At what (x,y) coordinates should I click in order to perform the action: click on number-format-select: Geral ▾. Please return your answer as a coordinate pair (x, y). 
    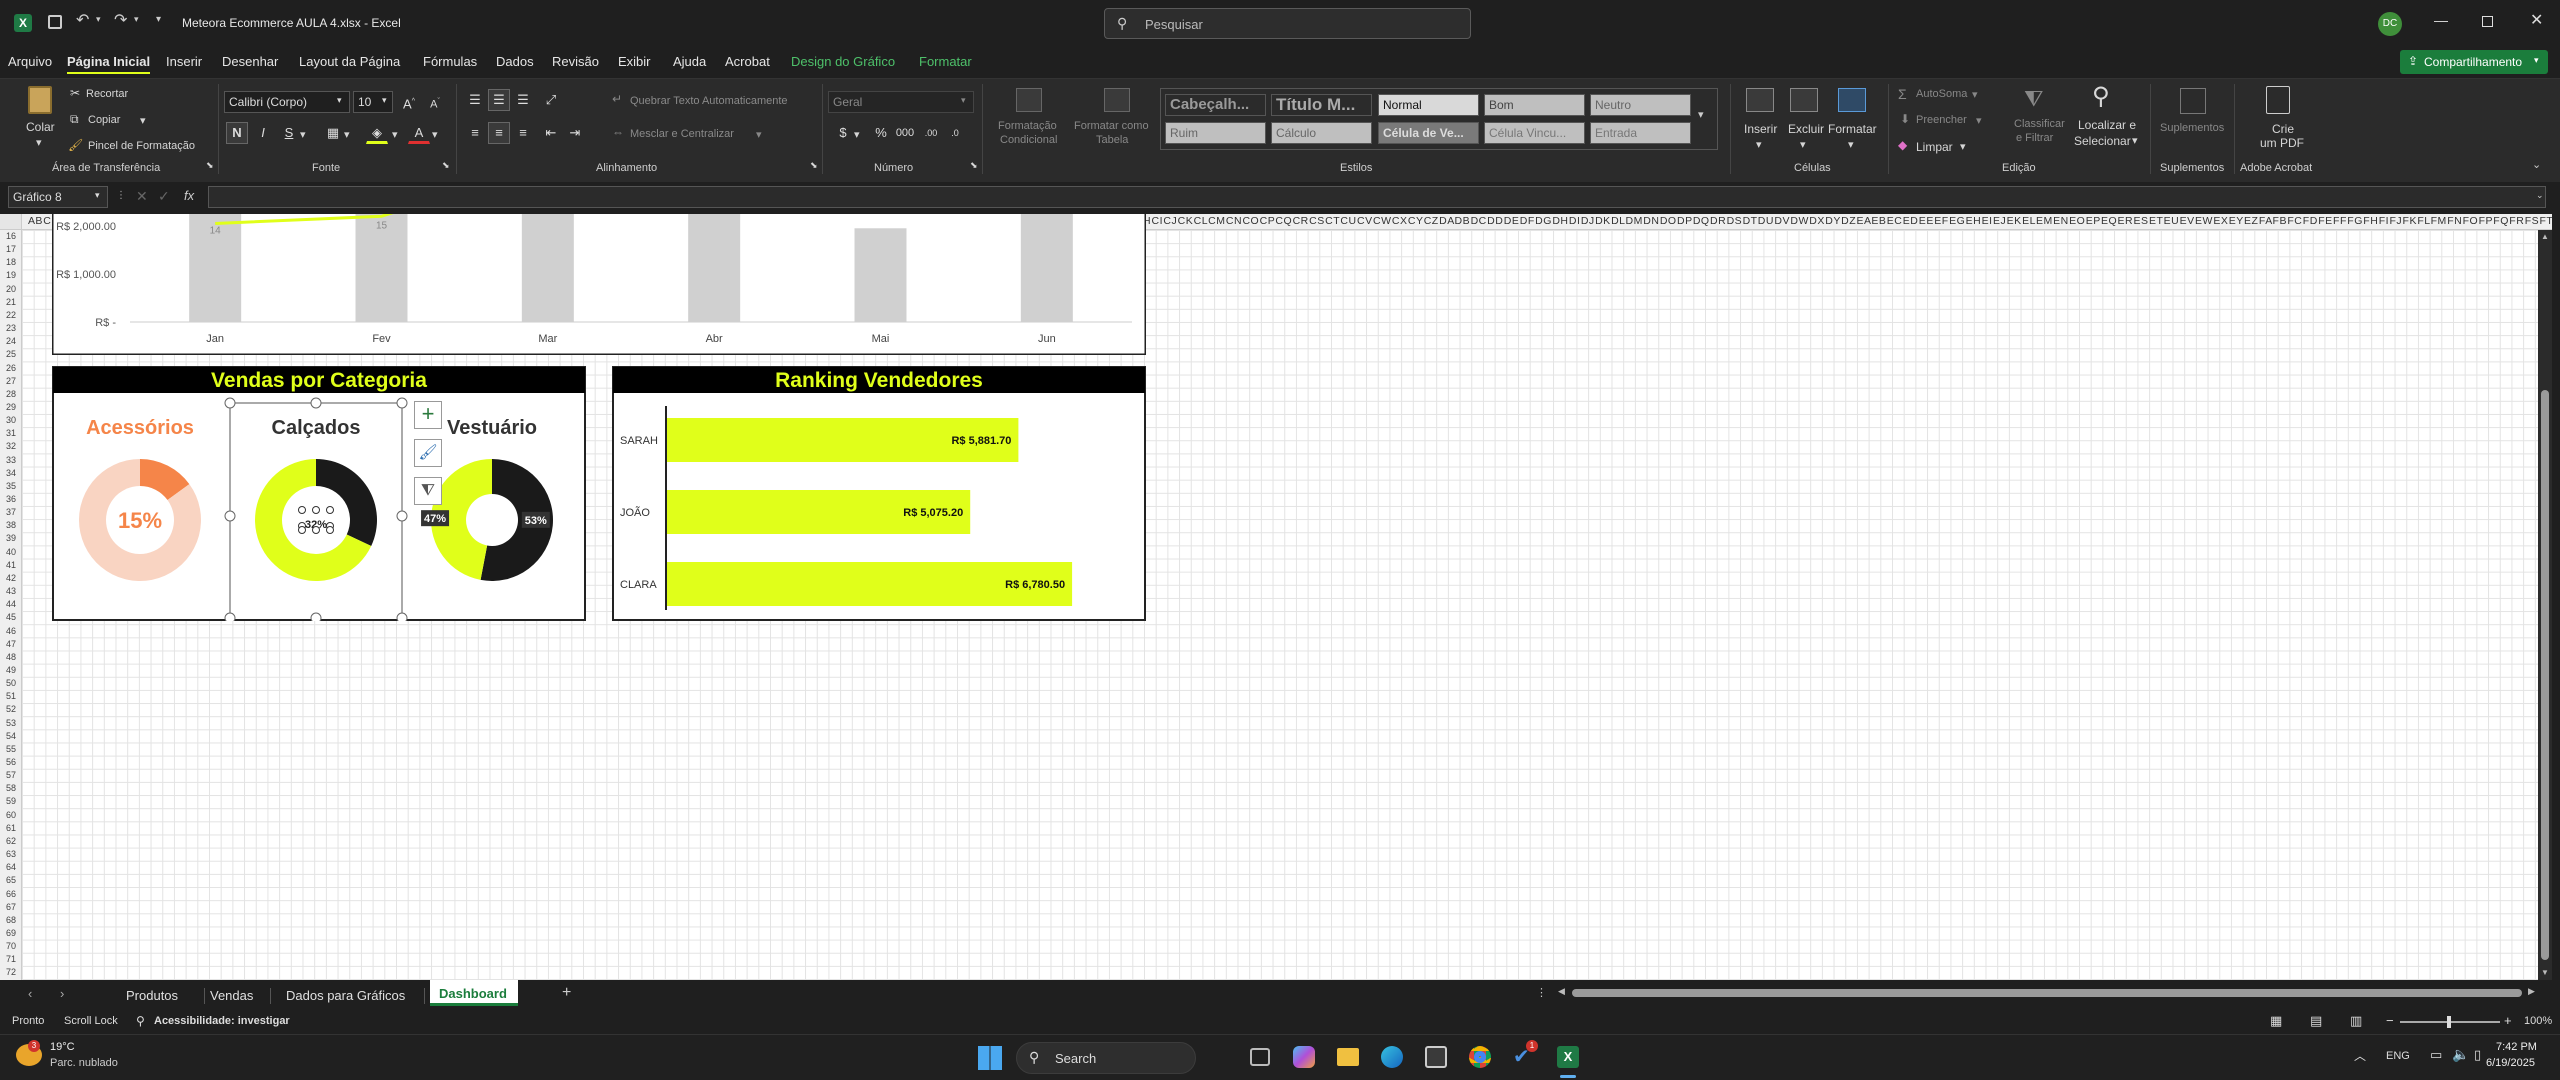
    Looking at the image, I should click on (901, 102).